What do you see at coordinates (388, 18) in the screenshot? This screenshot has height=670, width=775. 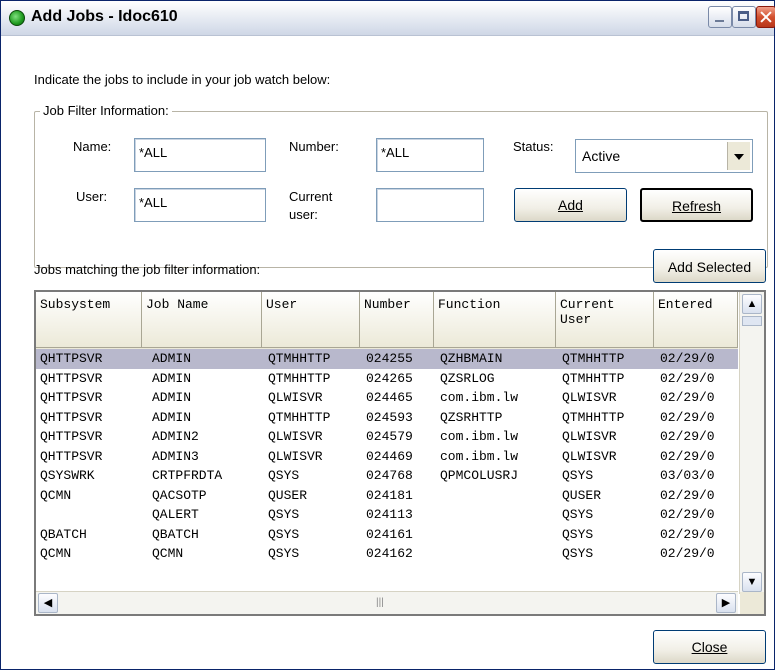 I see `title-bar: Add Jobs - Idoc610` at bounding box center [388, 18].